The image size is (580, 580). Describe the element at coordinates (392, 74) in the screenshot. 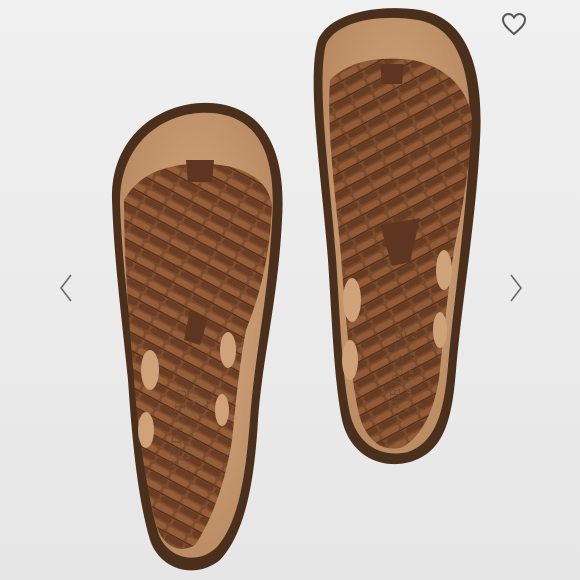

I see `right-toe-tab` at that location.